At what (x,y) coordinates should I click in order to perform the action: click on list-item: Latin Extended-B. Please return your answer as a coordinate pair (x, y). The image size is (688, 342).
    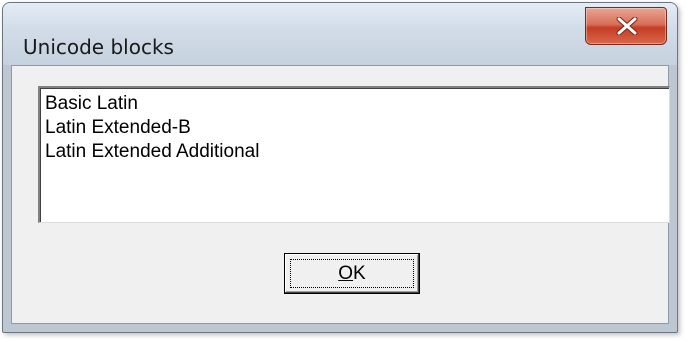
    Looking at the image, I should click on (354, 128).